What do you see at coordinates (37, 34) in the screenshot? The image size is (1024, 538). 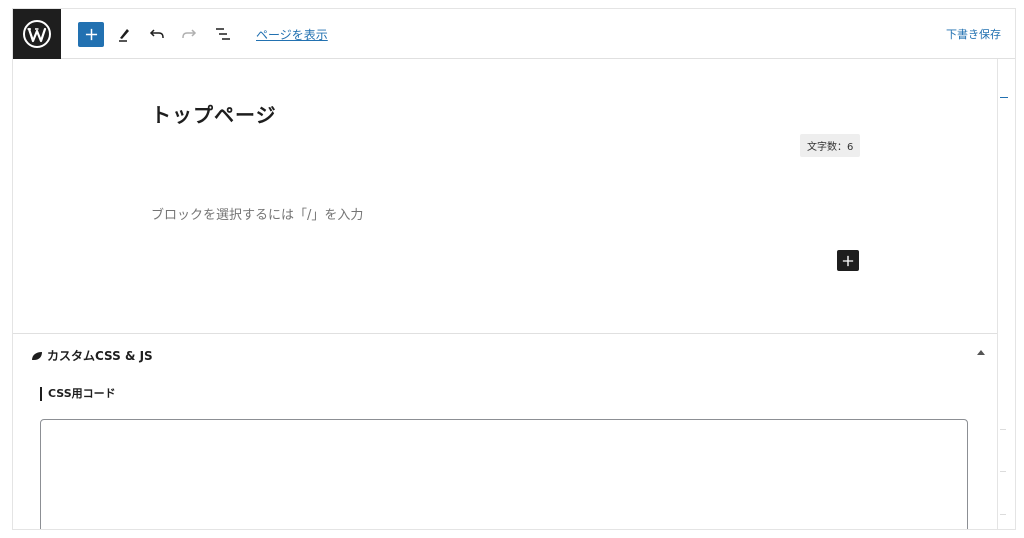 I see `wordpress-logo-icon` at bounding box center [37, 34].